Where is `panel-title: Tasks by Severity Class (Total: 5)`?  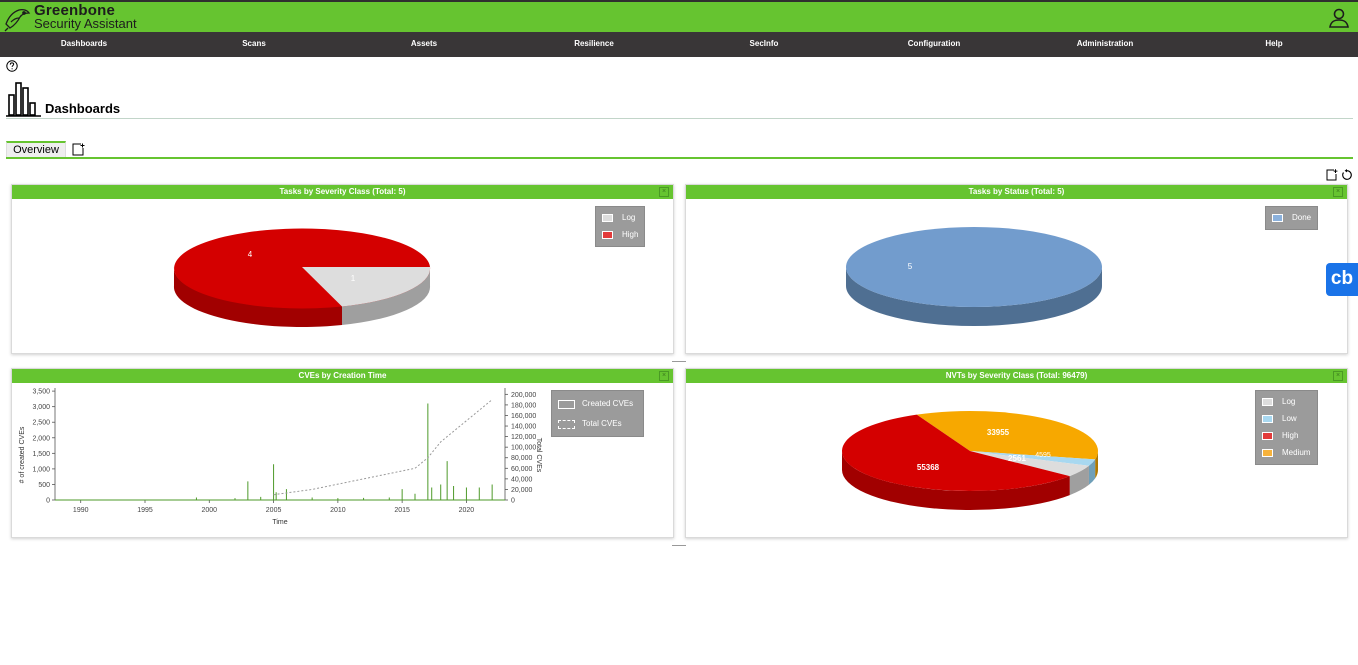 panel-title: Tasks by Severity Class (Total: 5) is located at coordinates (342, 192).